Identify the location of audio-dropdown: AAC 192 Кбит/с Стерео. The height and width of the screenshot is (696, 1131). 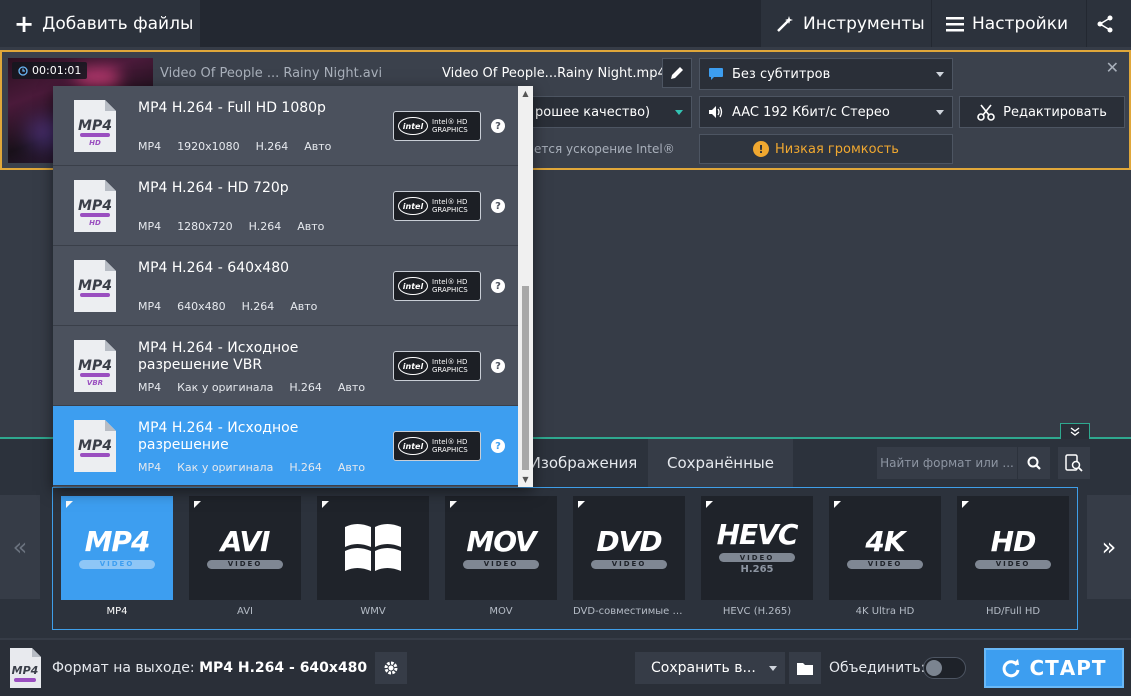
(826, 112).